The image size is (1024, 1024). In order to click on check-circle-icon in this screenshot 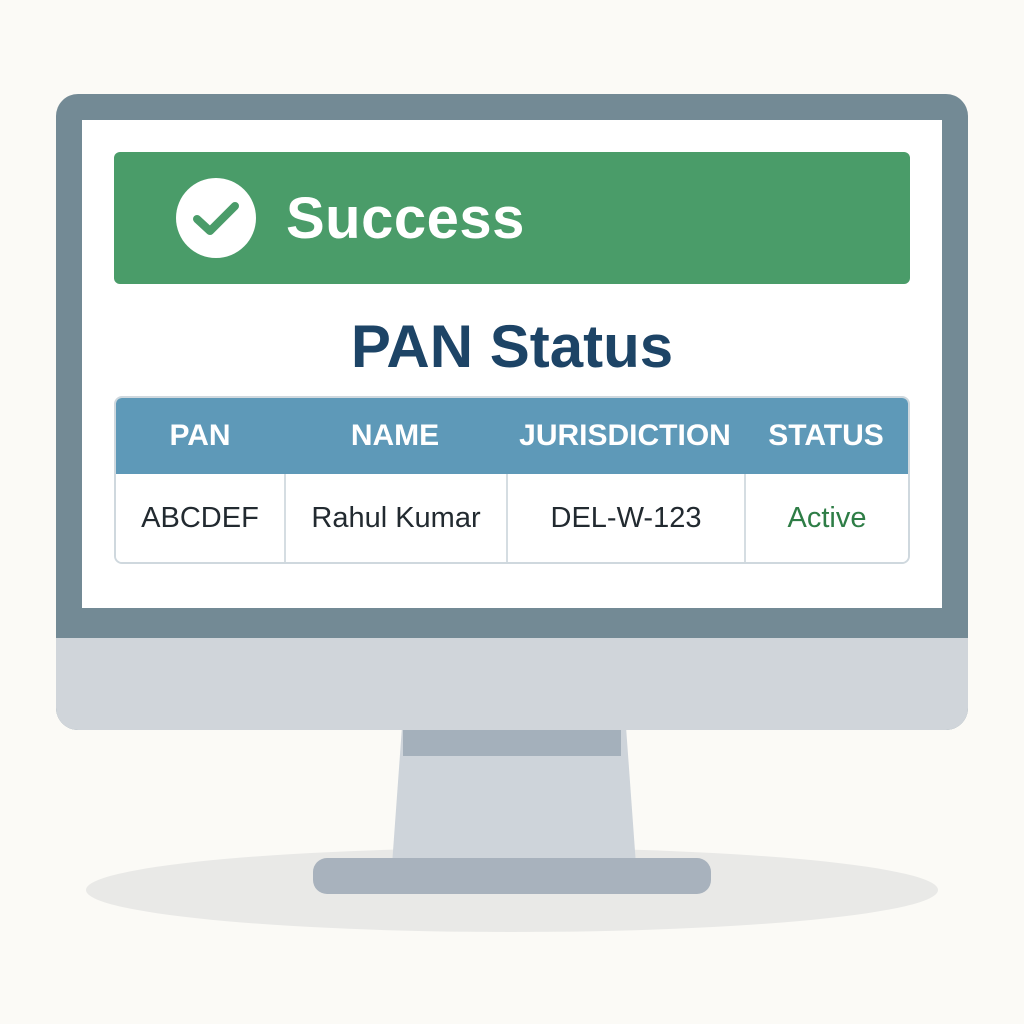, I will do `click(216, 218)`.